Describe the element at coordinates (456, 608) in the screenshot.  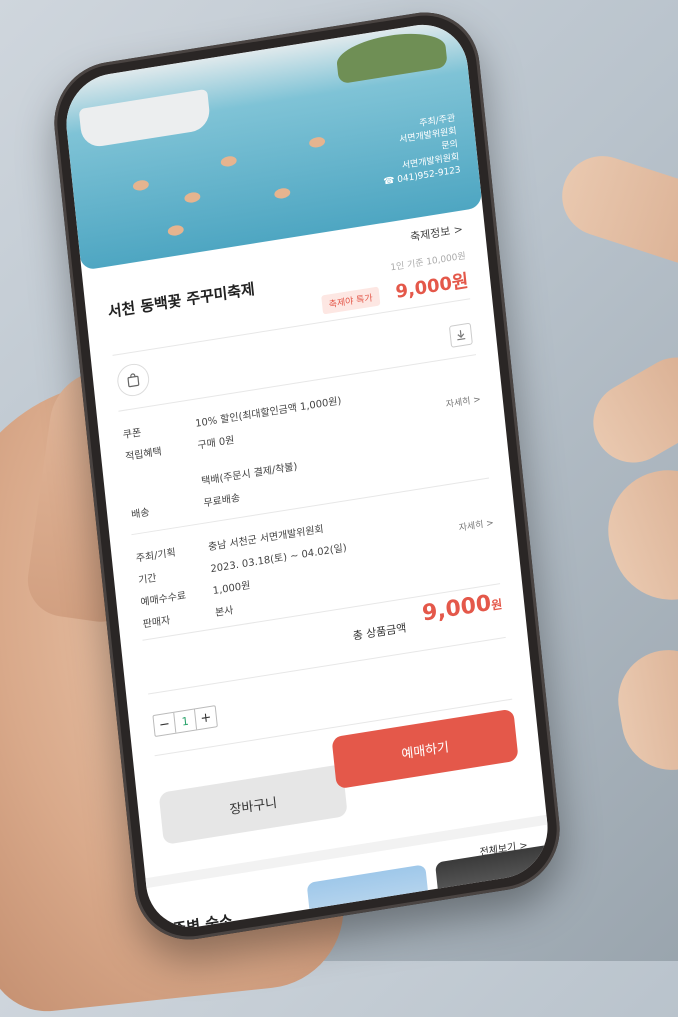
I see `total-amount: 9,000` at that location.